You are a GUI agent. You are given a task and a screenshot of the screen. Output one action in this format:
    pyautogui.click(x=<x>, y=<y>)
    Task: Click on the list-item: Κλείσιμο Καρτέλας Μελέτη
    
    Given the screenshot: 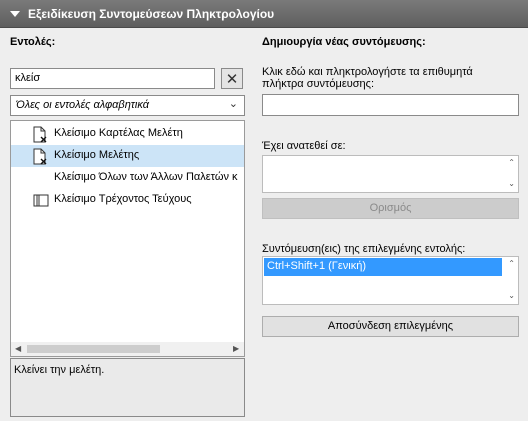 What is the action you would take?
    pyautogui.click(x=127, y=134)
    